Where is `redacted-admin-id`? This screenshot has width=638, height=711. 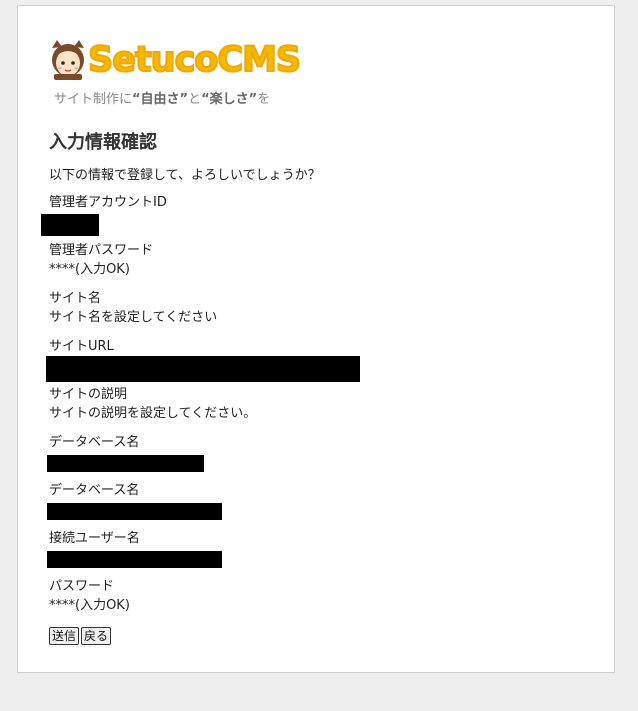
redacted-admin-id is located at coordinates (70, 225).